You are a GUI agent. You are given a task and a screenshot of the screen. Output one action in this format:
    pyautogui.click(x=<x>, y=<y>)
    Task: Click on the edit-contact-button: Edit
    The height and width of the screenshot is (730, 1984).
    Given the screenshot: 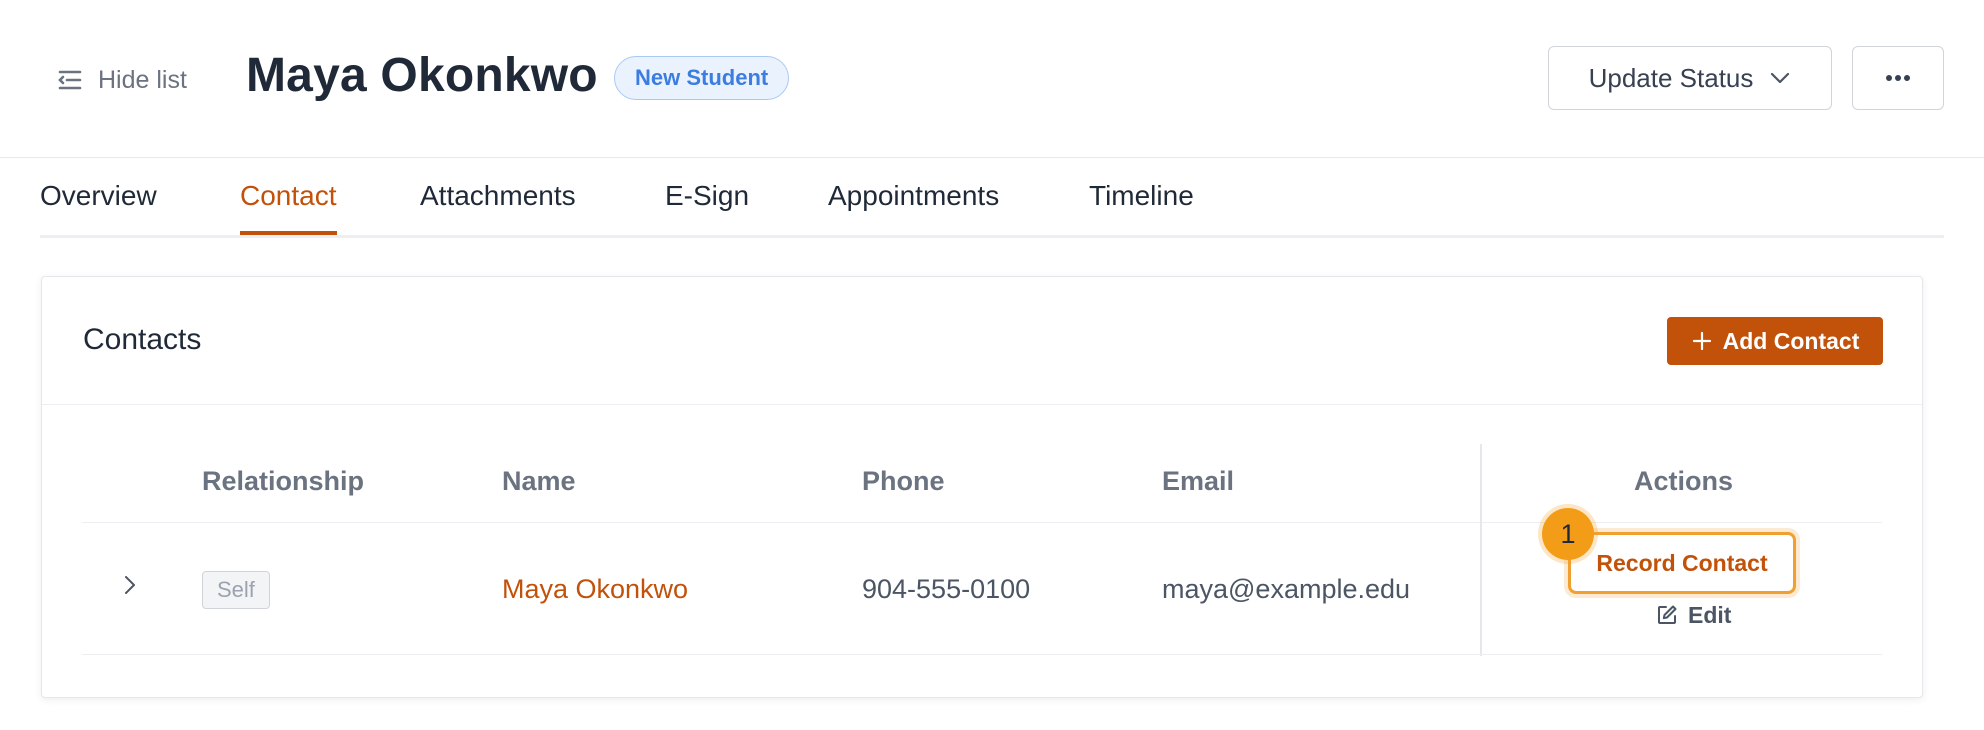 What is the action you would take?
    pyautogui.click(x=1693, y=615)
    